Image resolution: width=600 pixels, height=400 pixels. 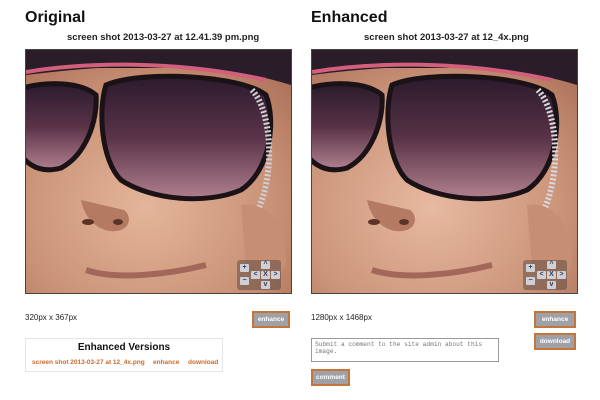 What do you see at coordinates (405, 350) in the screenshot?
I see `comment-field` at bounding box center [405, 350].